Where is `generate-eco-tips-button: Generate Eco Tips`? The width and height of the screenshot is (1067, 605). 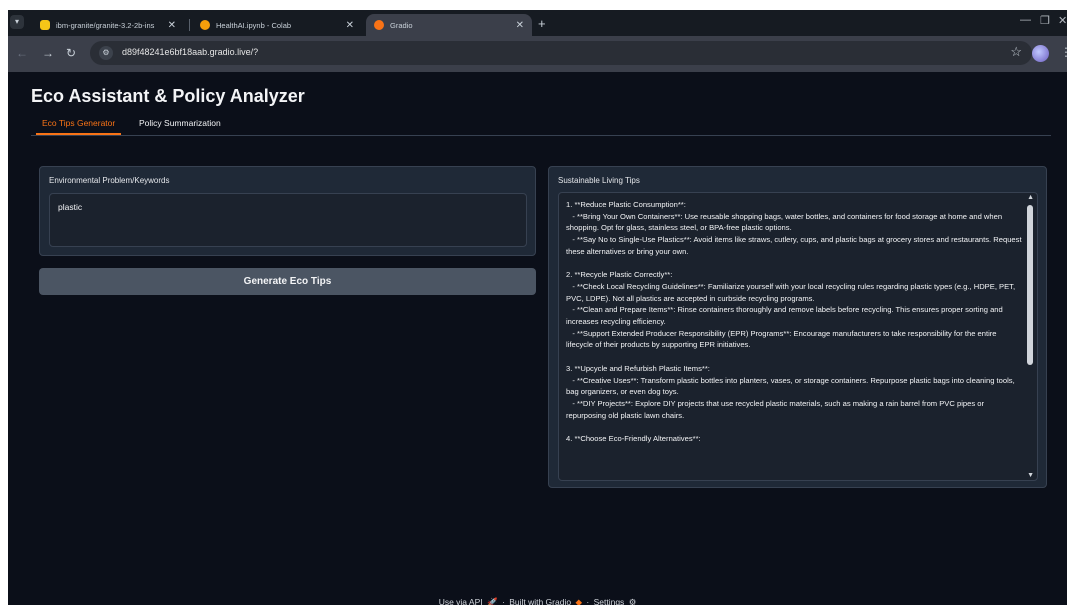
generate-eco-tips-button: Generate Eco Tips is located at coordinates (287, 281).